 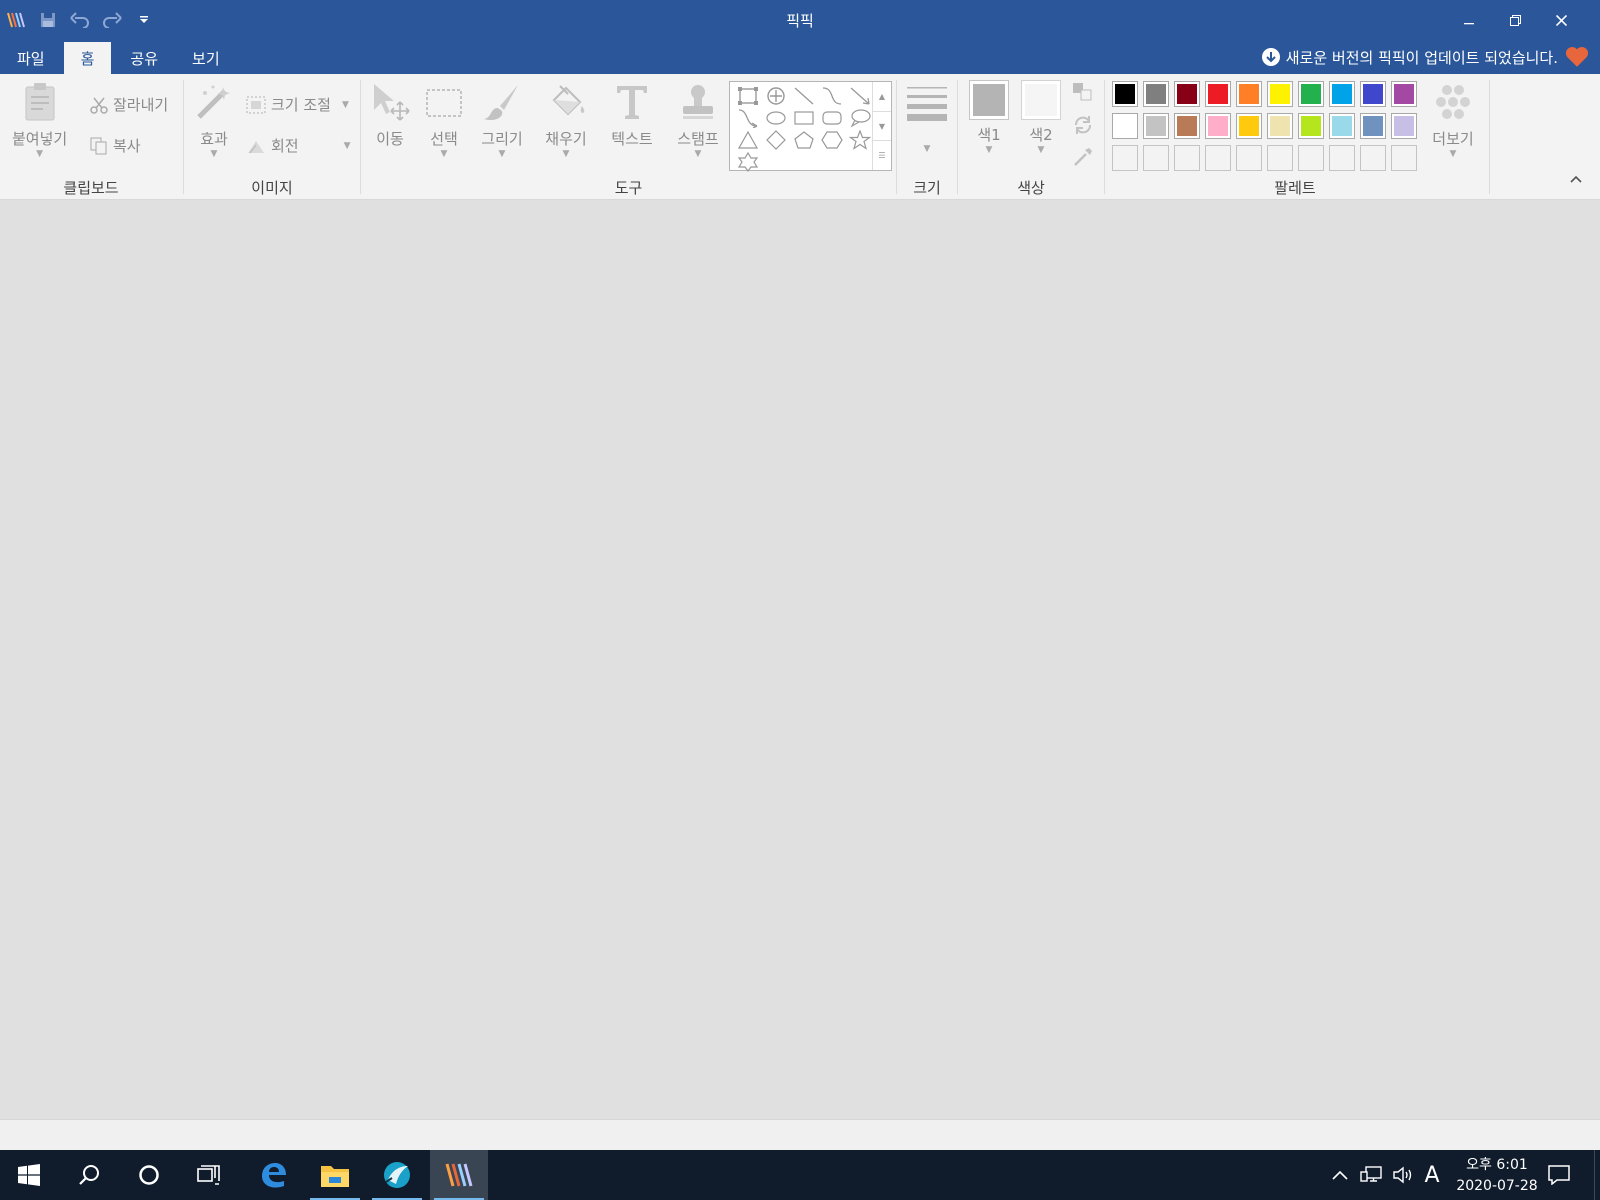 I want to click on line-shape, so click(x=804, y=96).